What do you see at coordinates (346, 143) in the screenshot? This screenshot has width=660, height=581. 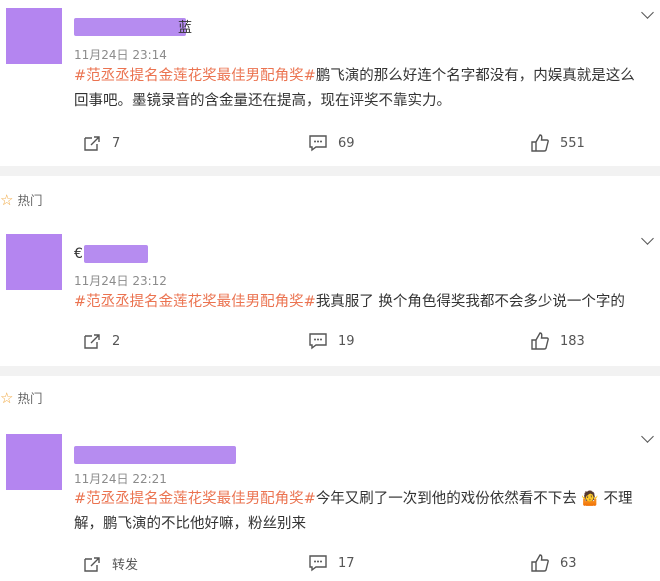 I see `comment-count: 69` at bounding box center [346, 143].